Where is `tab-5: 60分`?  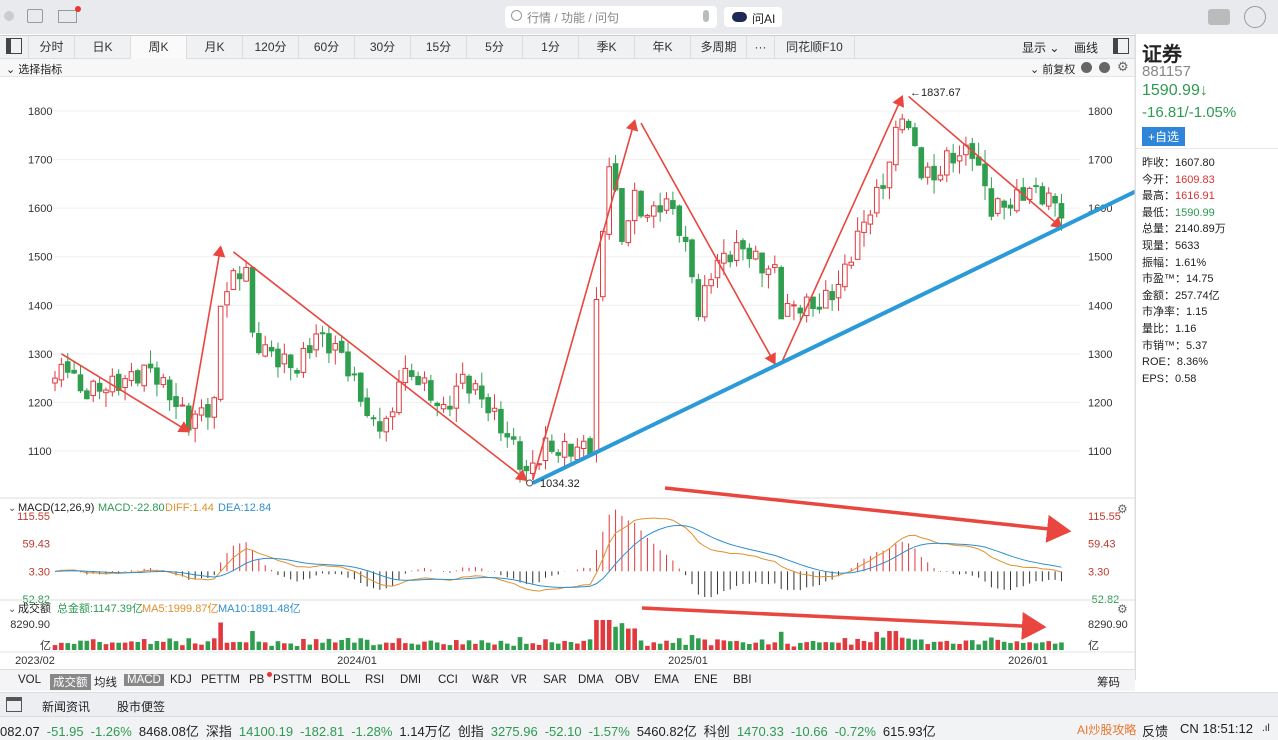
tab-5: 60分 is located at coordinates (327, 47).